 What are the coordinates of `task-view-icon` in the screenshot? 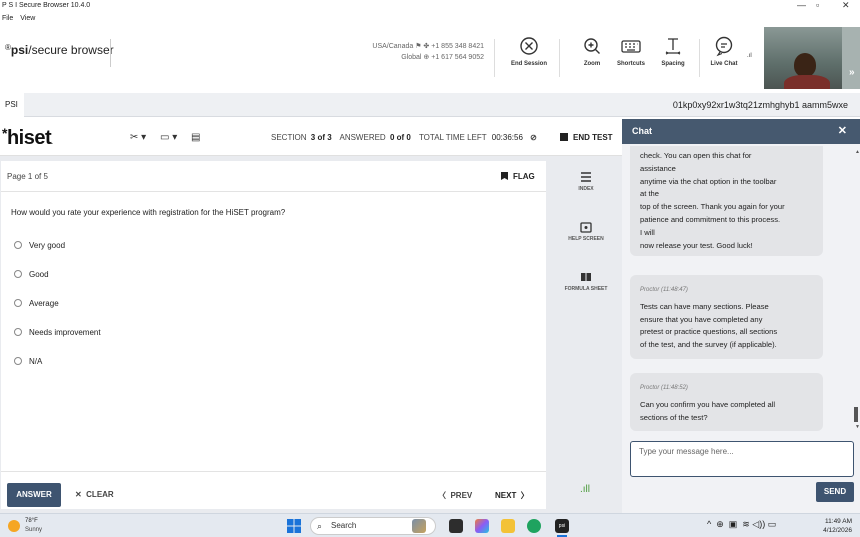 It's located at (456, 526).